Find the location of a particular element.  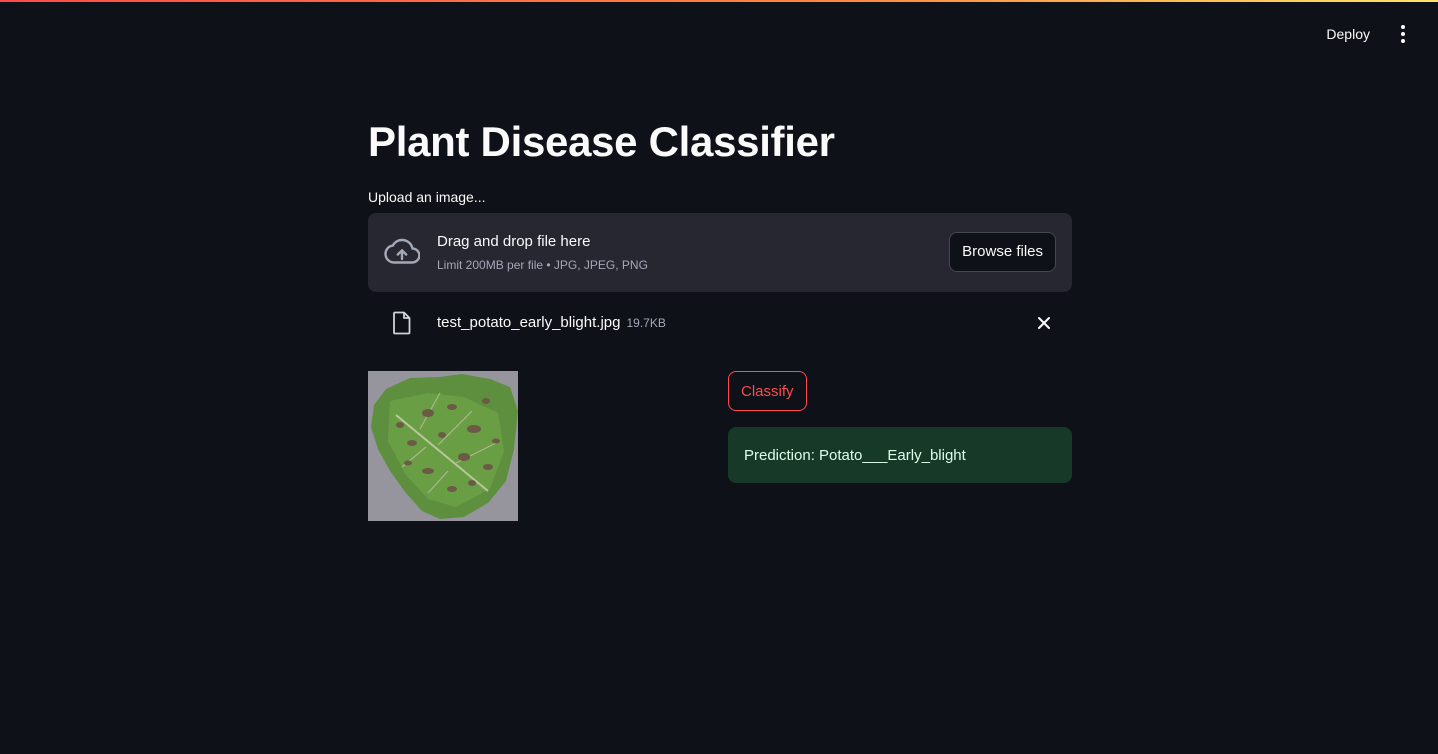

close-icon is located at coordinates (1044, 323).